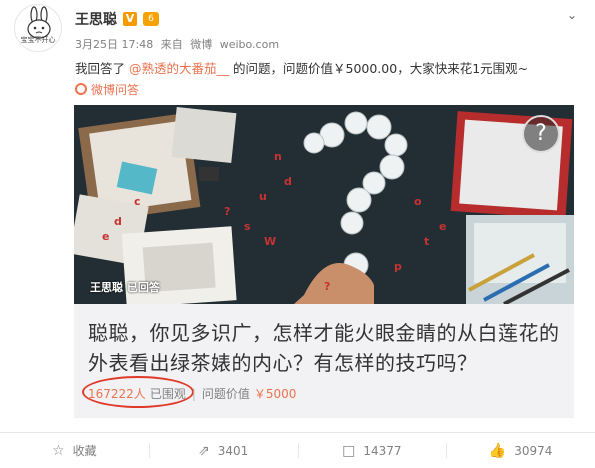 The image size is (595, 468). I want to click on action-toolbar: ☆ 收藏 ⇗ 3401 □ 14377 👍 30974, so click(297, 450).